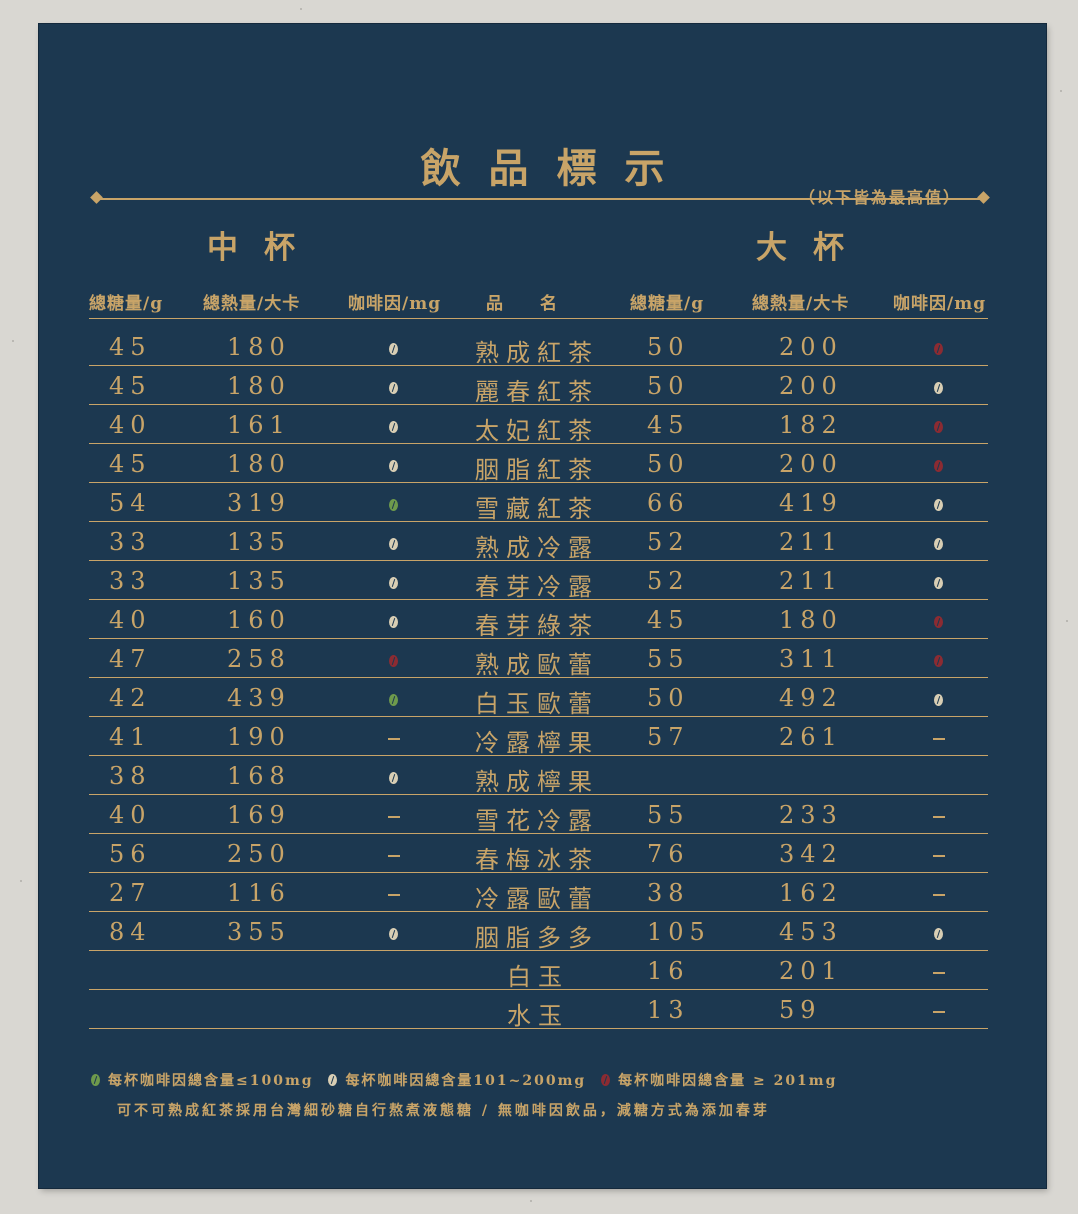 The image size is (1078, 1214). I want to click on section-large: 大杯, so click(813, 248).